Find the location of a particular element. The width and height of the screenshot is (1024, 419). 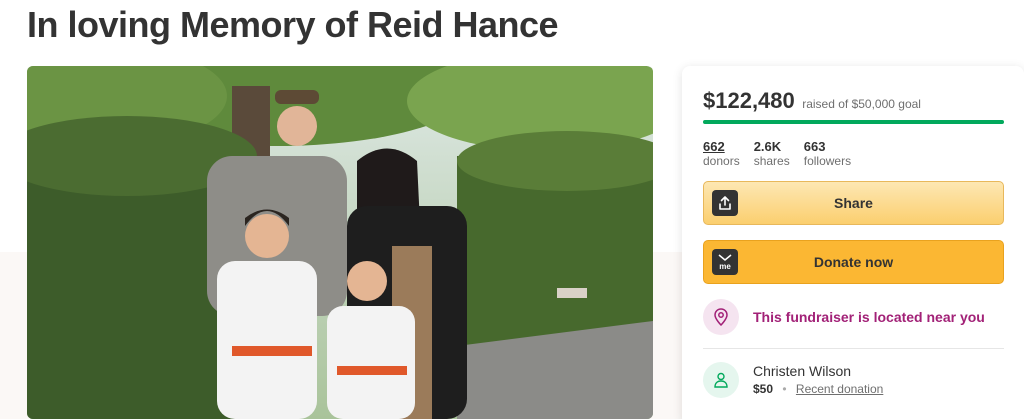

recent-donor: Christen Wilson $50 • Recent donation is located at coordinates (793, 380).